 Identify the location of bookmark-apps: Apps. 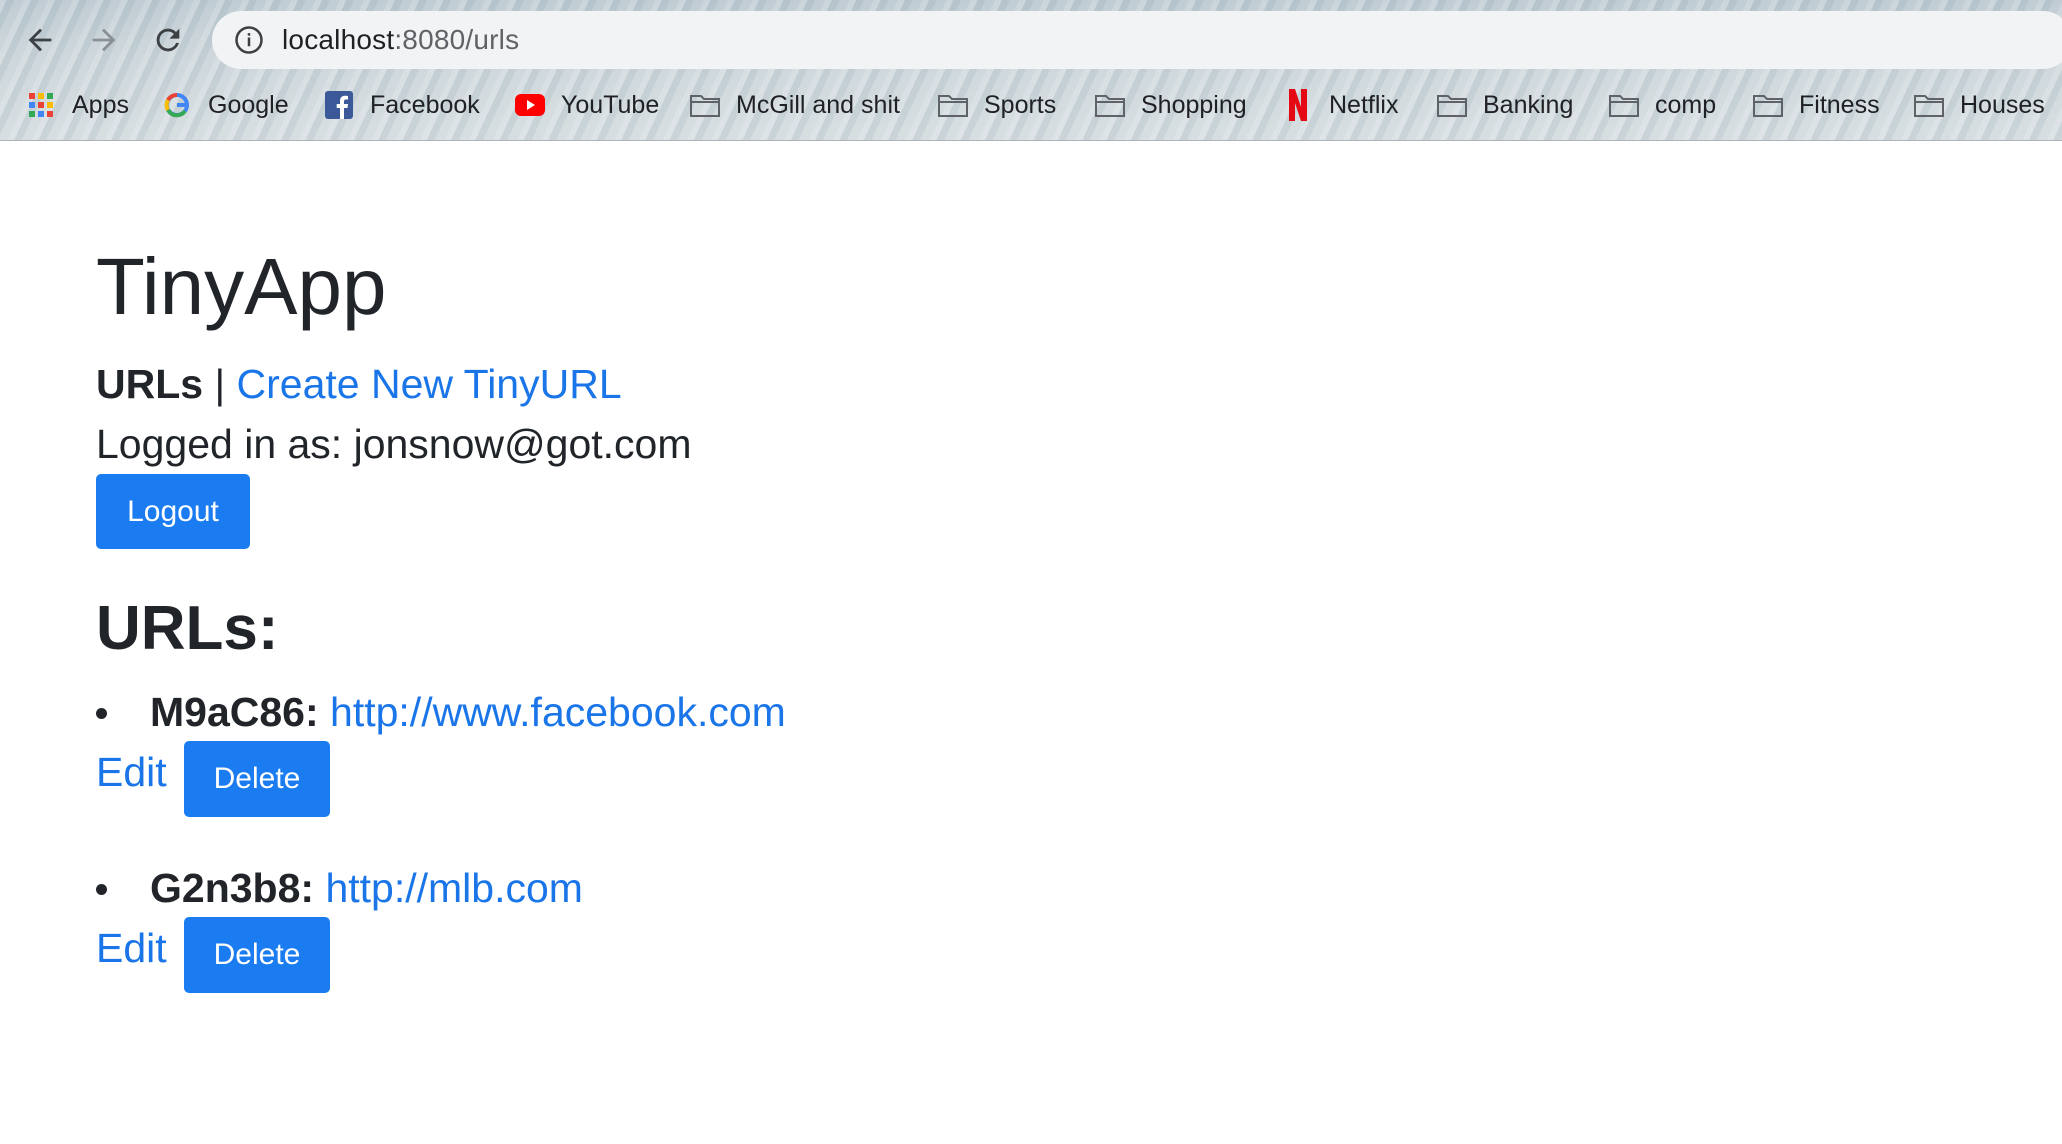
(77, 105).